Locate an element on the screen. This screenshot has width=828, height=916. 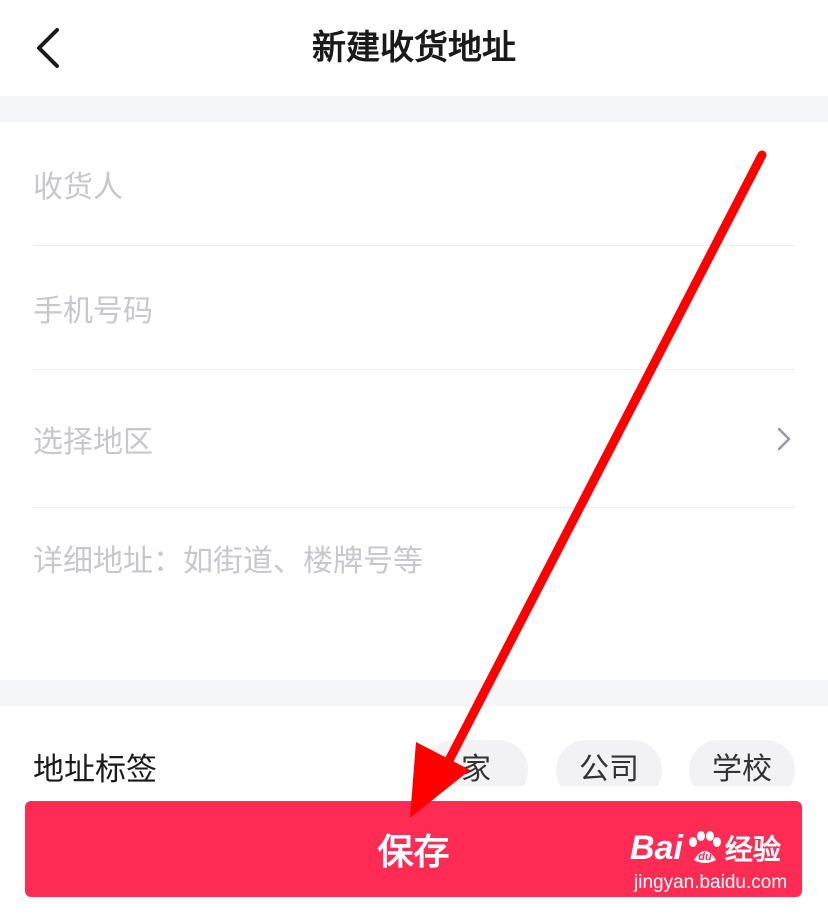
phone-placeholder: 手机号码 is located at coordinates (93, 311).